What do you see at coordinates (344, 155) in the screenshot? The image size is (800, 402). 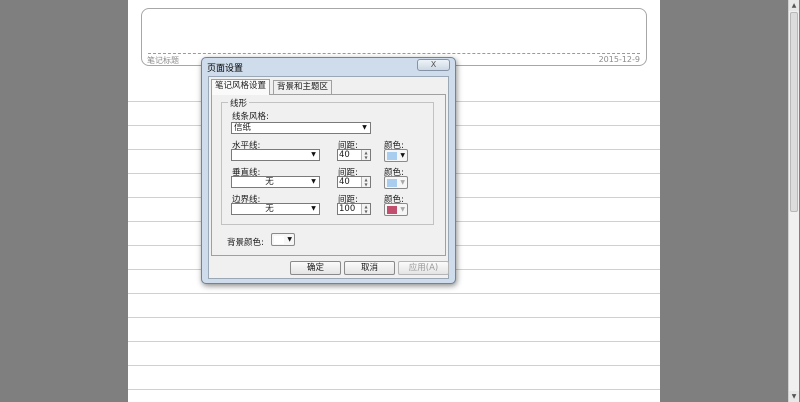 I see `horizontal-spacing-value: 40` at bounding box center [344, 155].